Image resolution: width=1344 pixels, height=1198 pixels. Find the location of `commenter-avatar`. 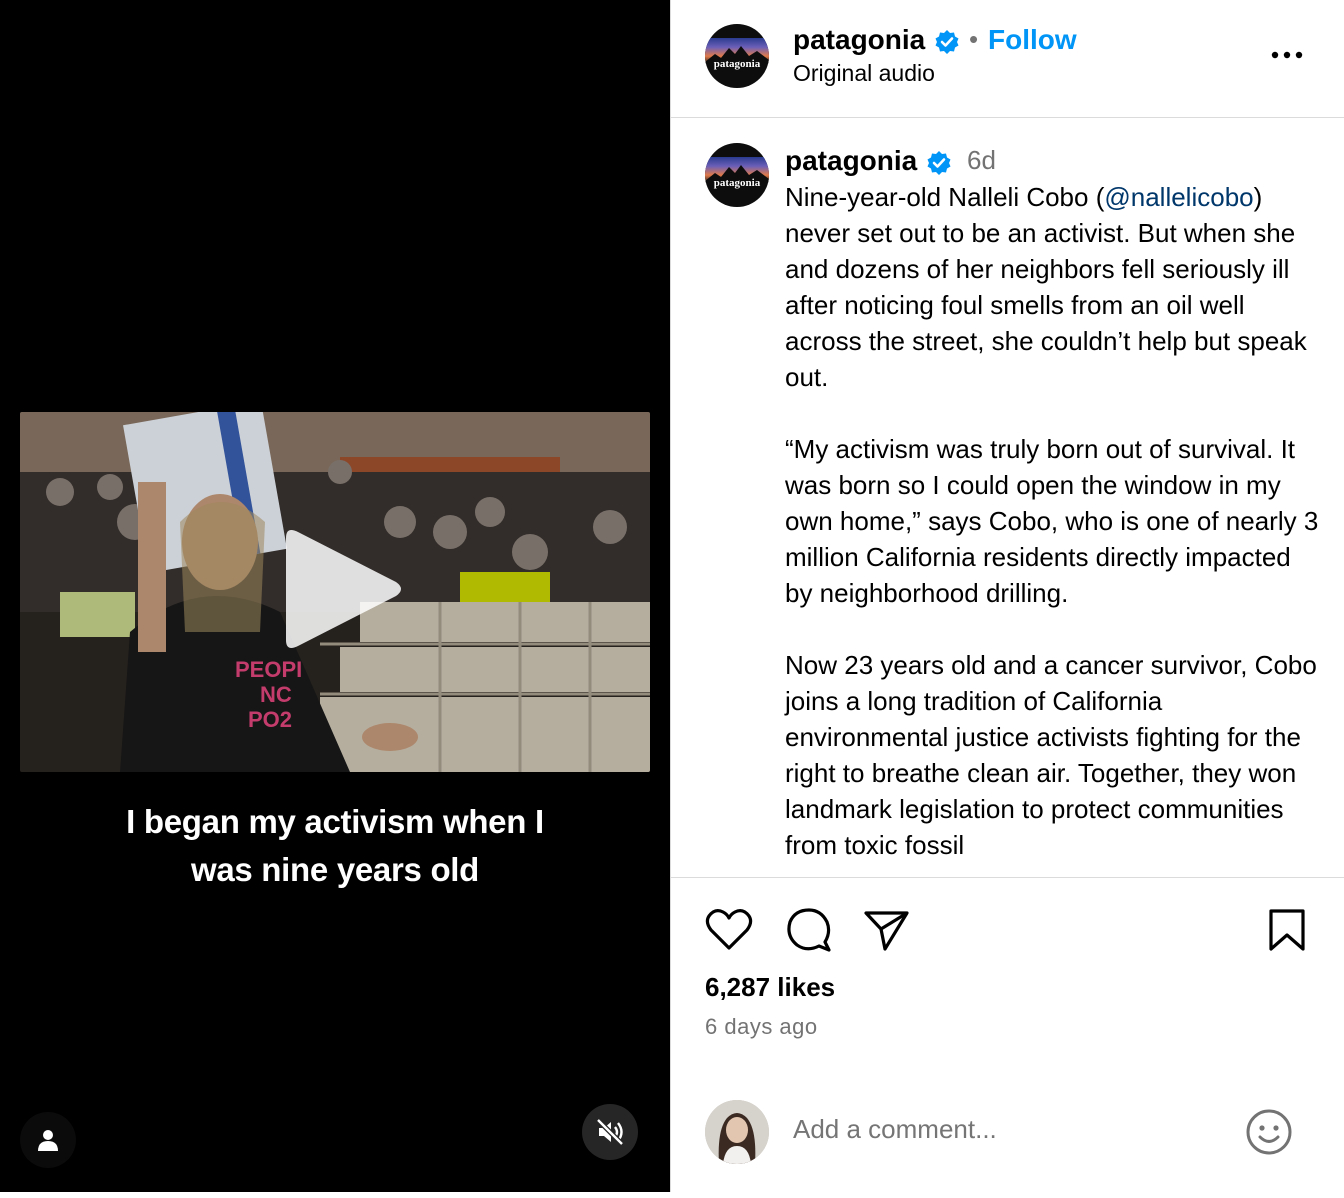

commenter-avatar is located at coordinates (737, 1132).